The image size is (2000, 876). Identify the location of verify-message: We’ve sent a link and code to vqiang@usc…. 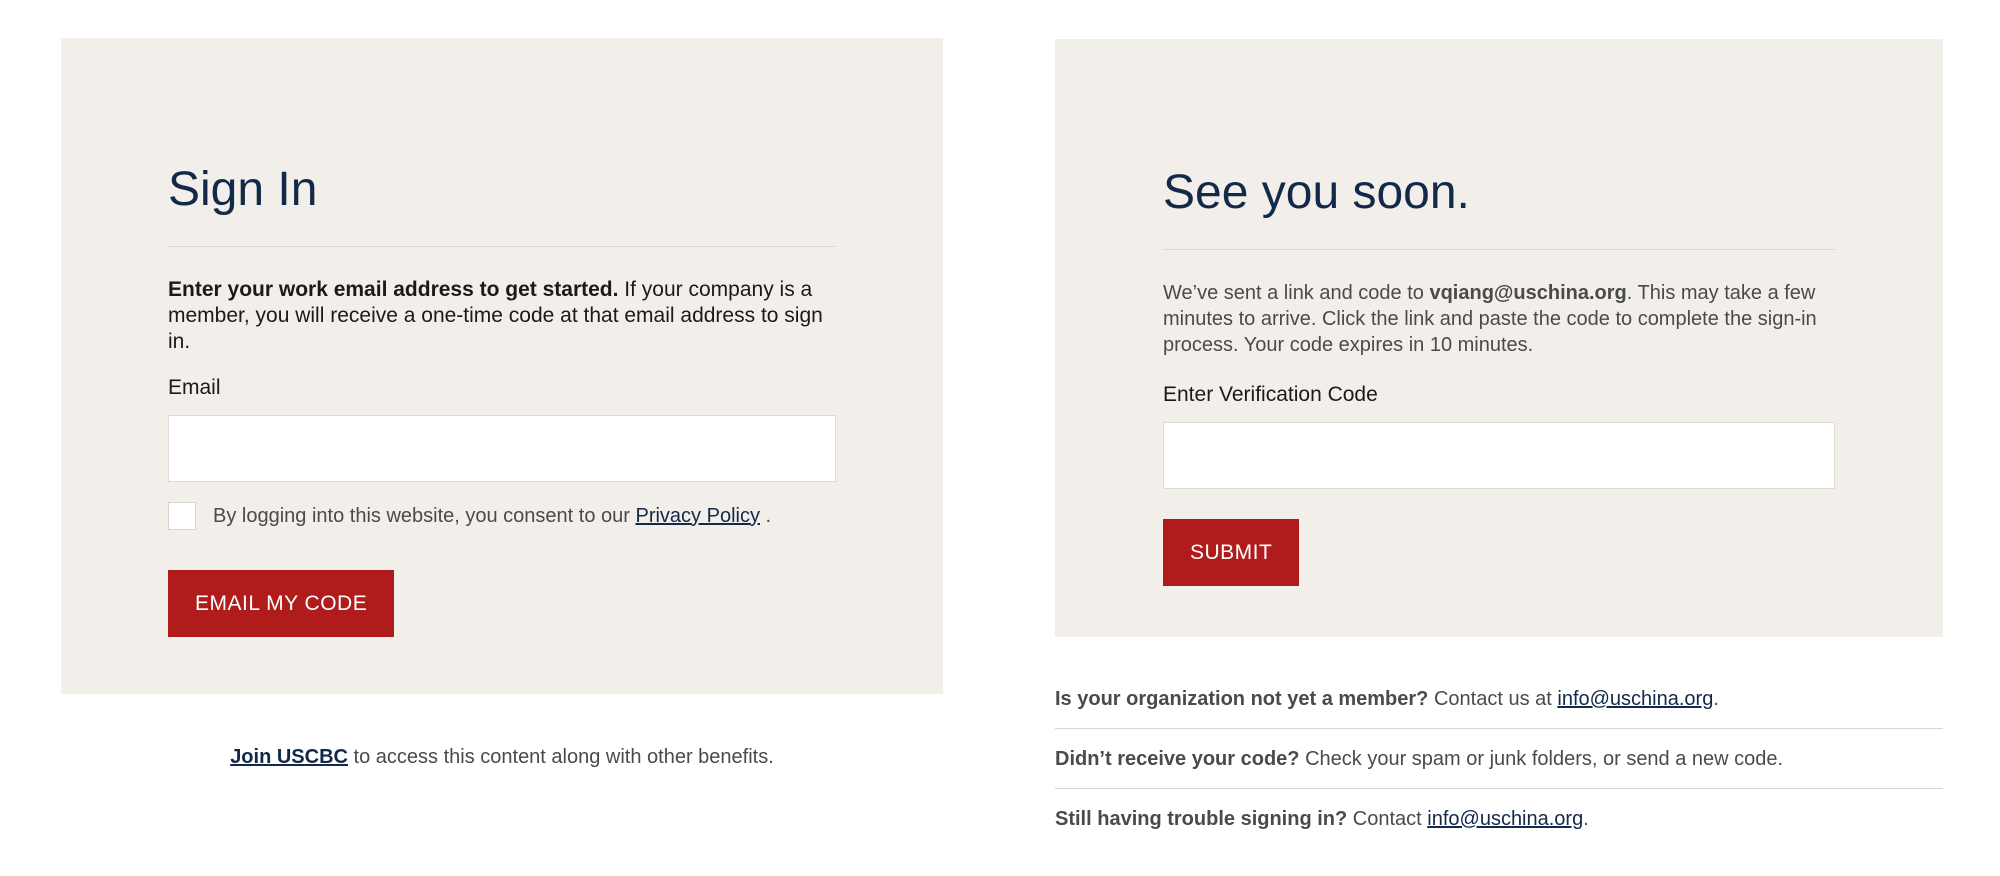
(1499, 319).